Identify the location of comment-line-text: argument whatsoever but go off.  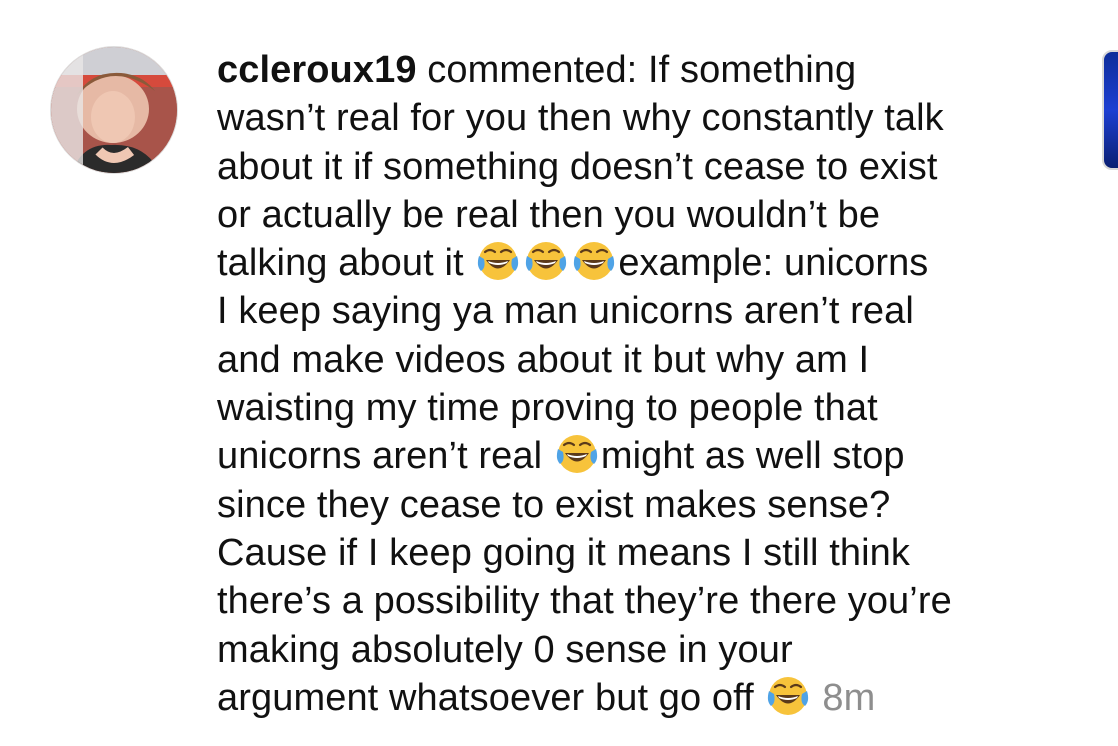
(485, 697).